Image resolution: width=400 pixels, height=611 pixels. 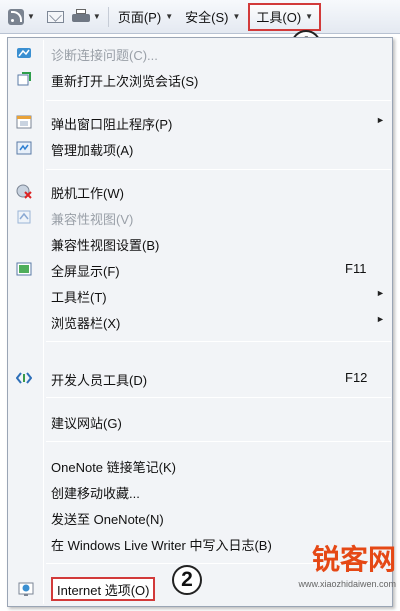 What do you see at coordinates (108, 16) in the screenshot?
I see `toolbar-divider` at bounding box center [108, 16].